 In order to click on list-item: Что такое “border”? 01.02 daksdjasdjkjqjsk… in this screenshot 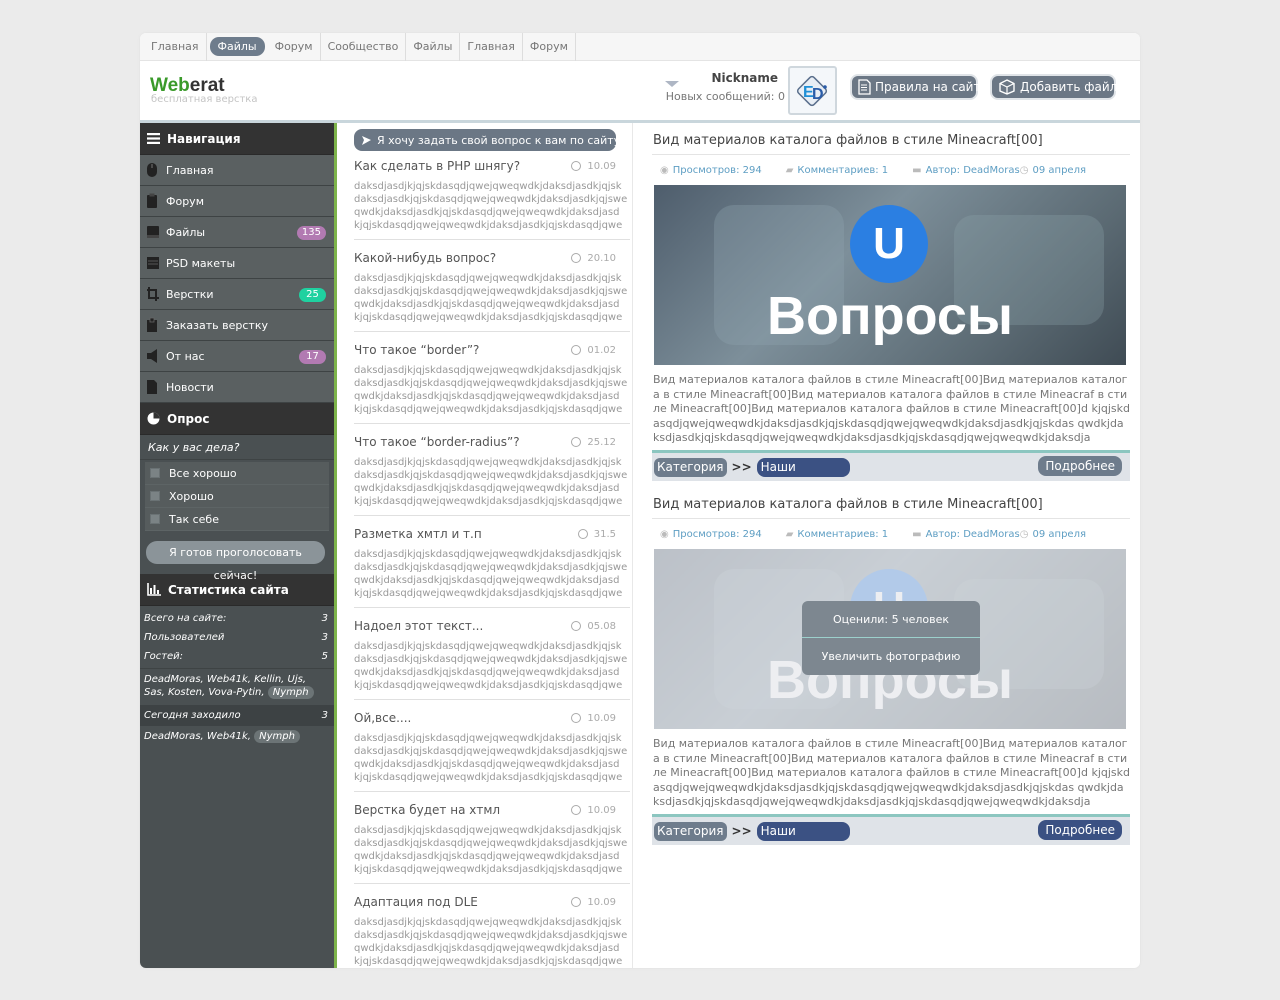, I will do `click(492, 381)`.